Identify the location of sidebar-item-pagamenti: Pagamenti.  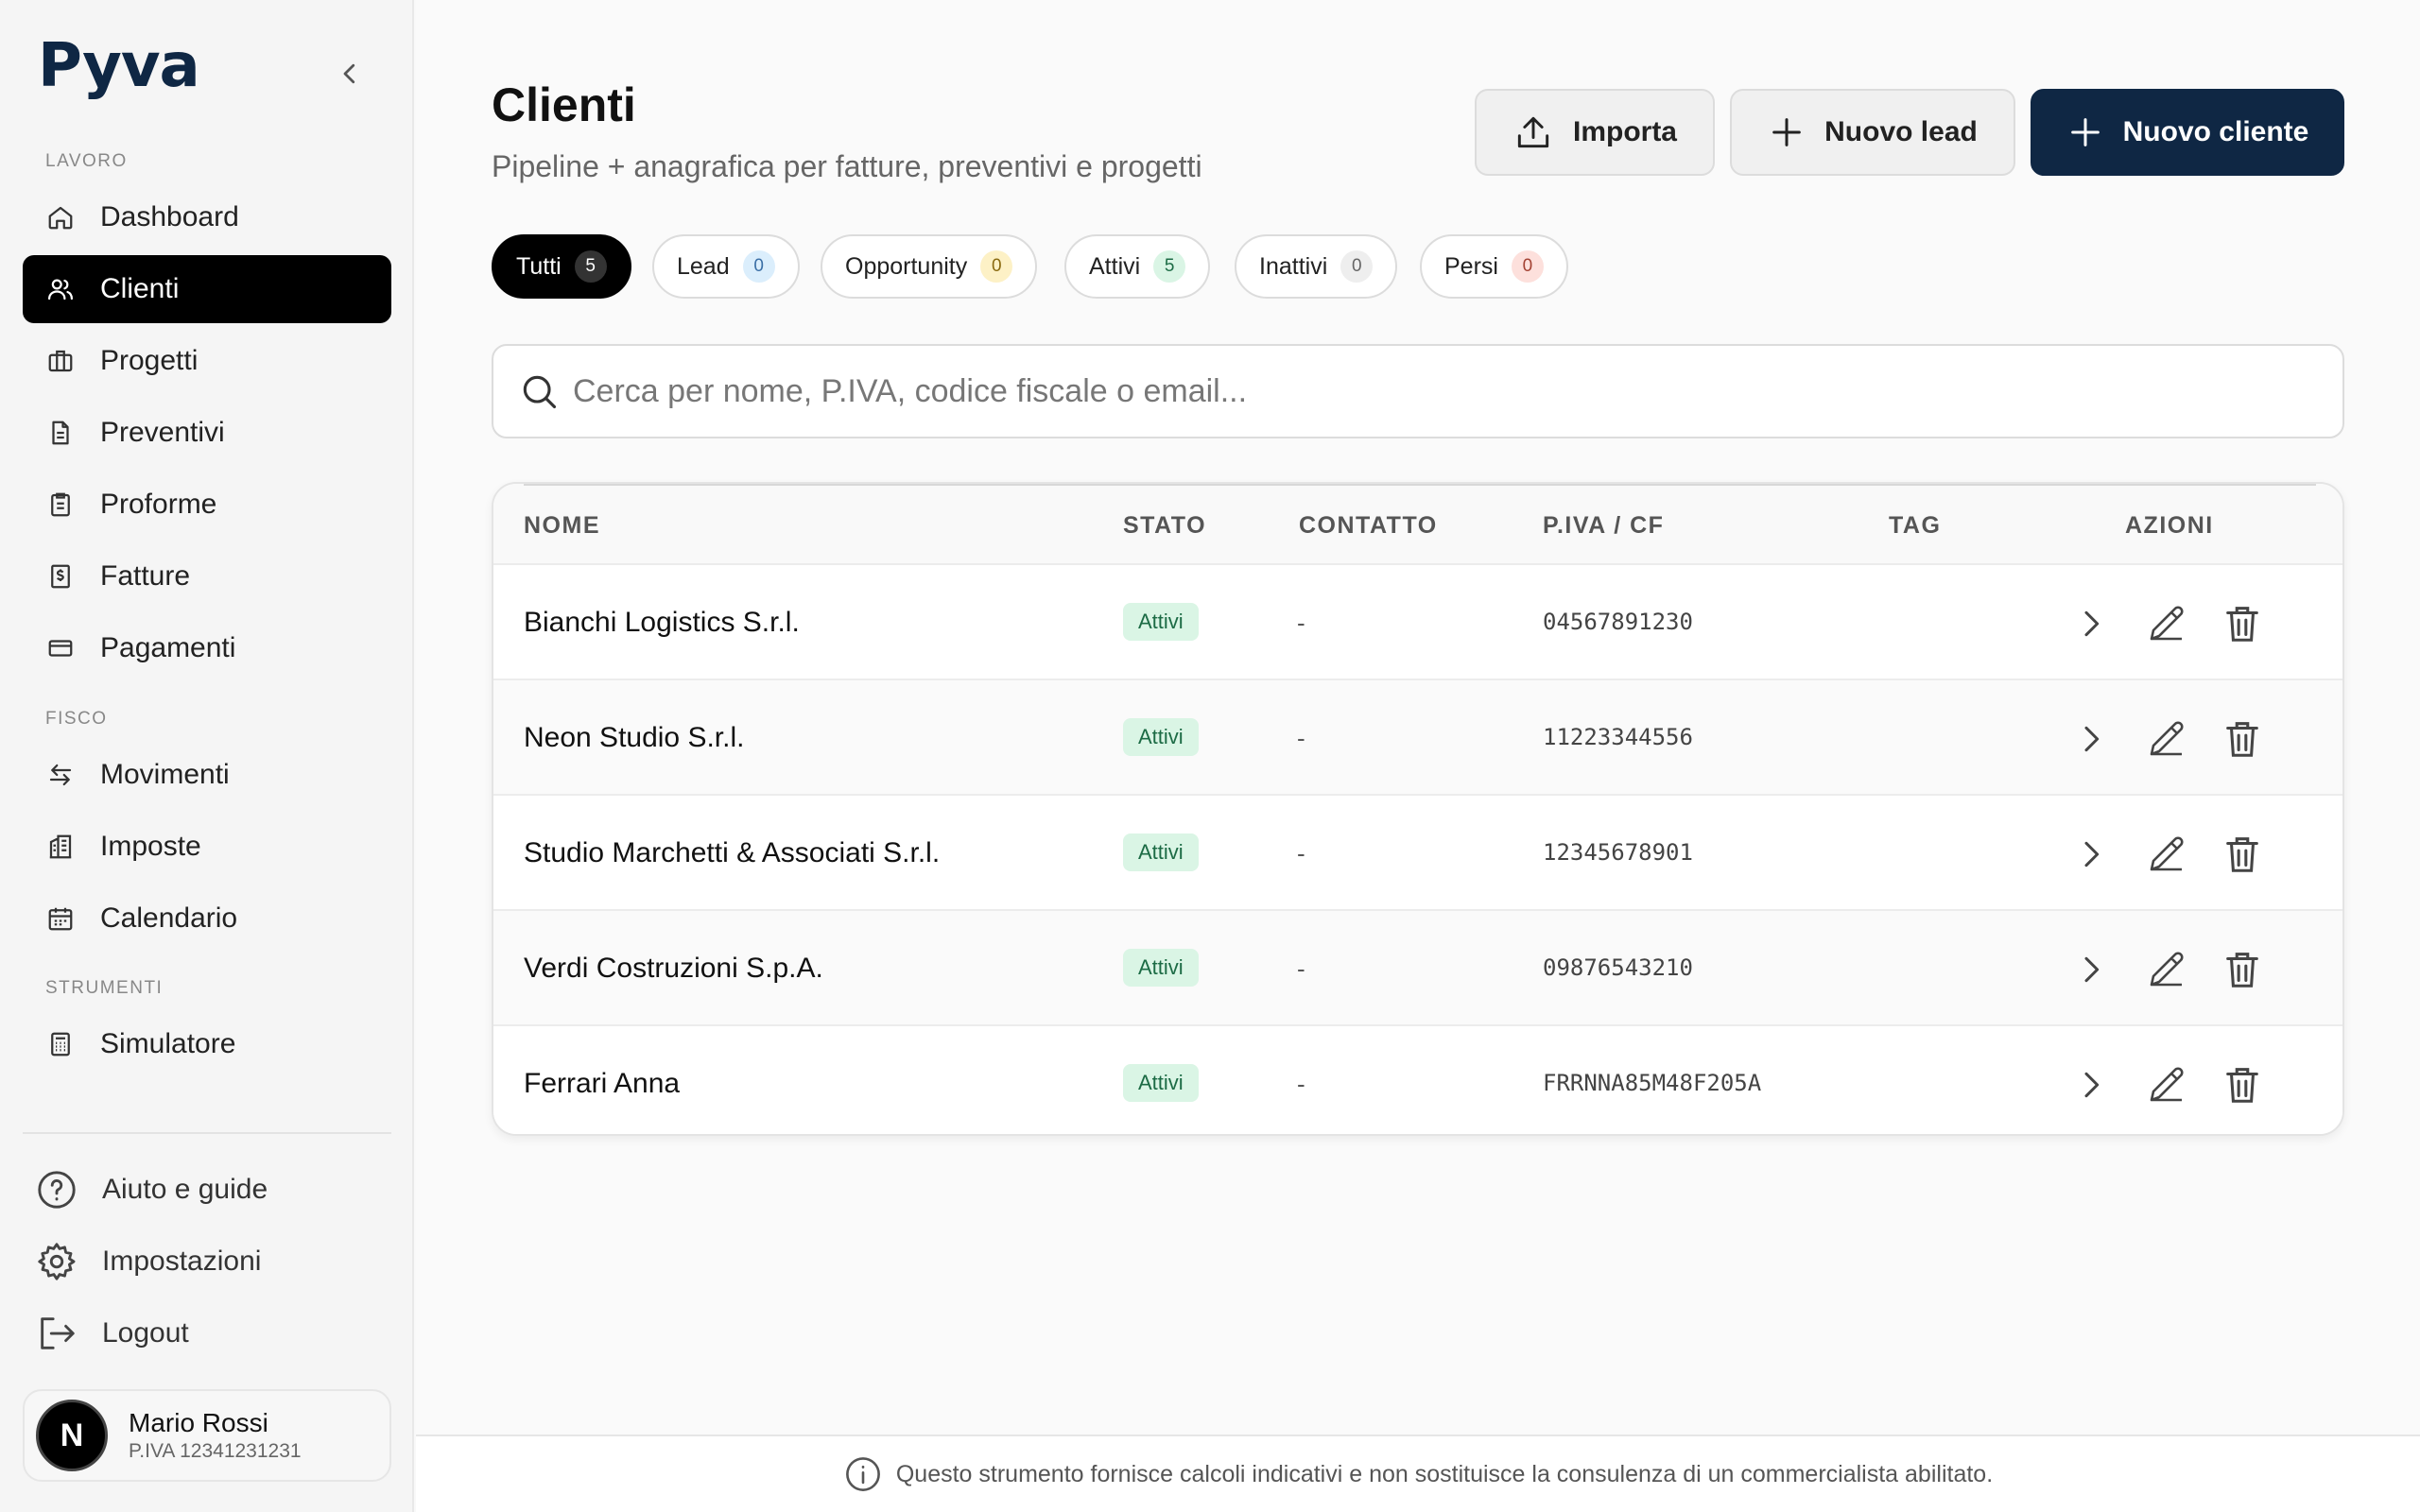
(207, 648).